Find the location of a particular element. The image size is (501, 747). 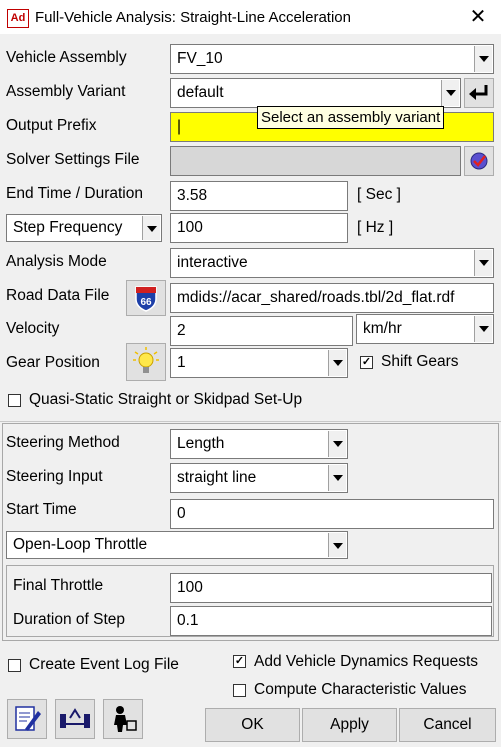

apply-button: Apply is located at coordinates (349, 725).